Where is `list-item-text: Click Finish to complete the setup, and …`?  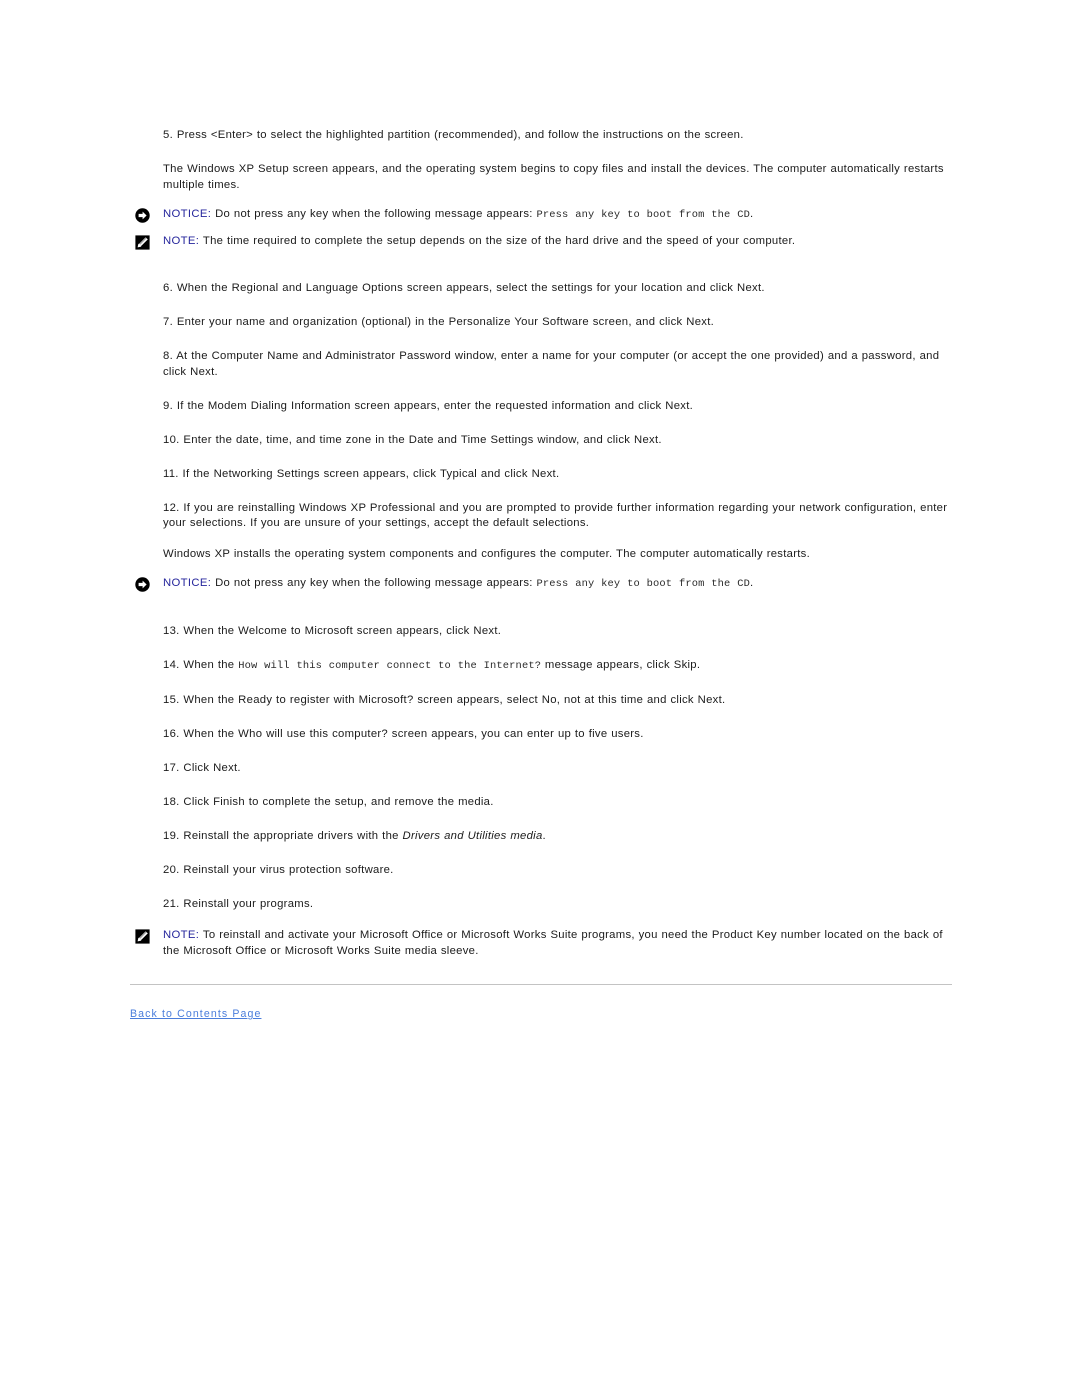
list-item-text: Click Finish to complete the setup, and … is located at coordinates (338, 801).